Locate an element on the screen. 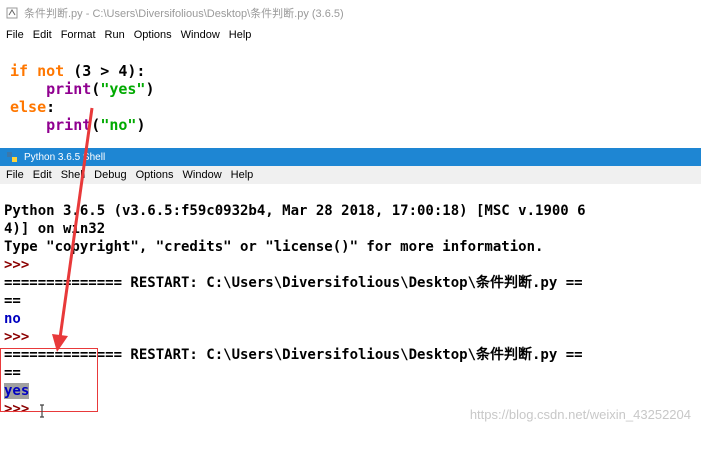 This screenshot has width=701, height=454. text-cursor-icon is located at coordinates (42, 411).